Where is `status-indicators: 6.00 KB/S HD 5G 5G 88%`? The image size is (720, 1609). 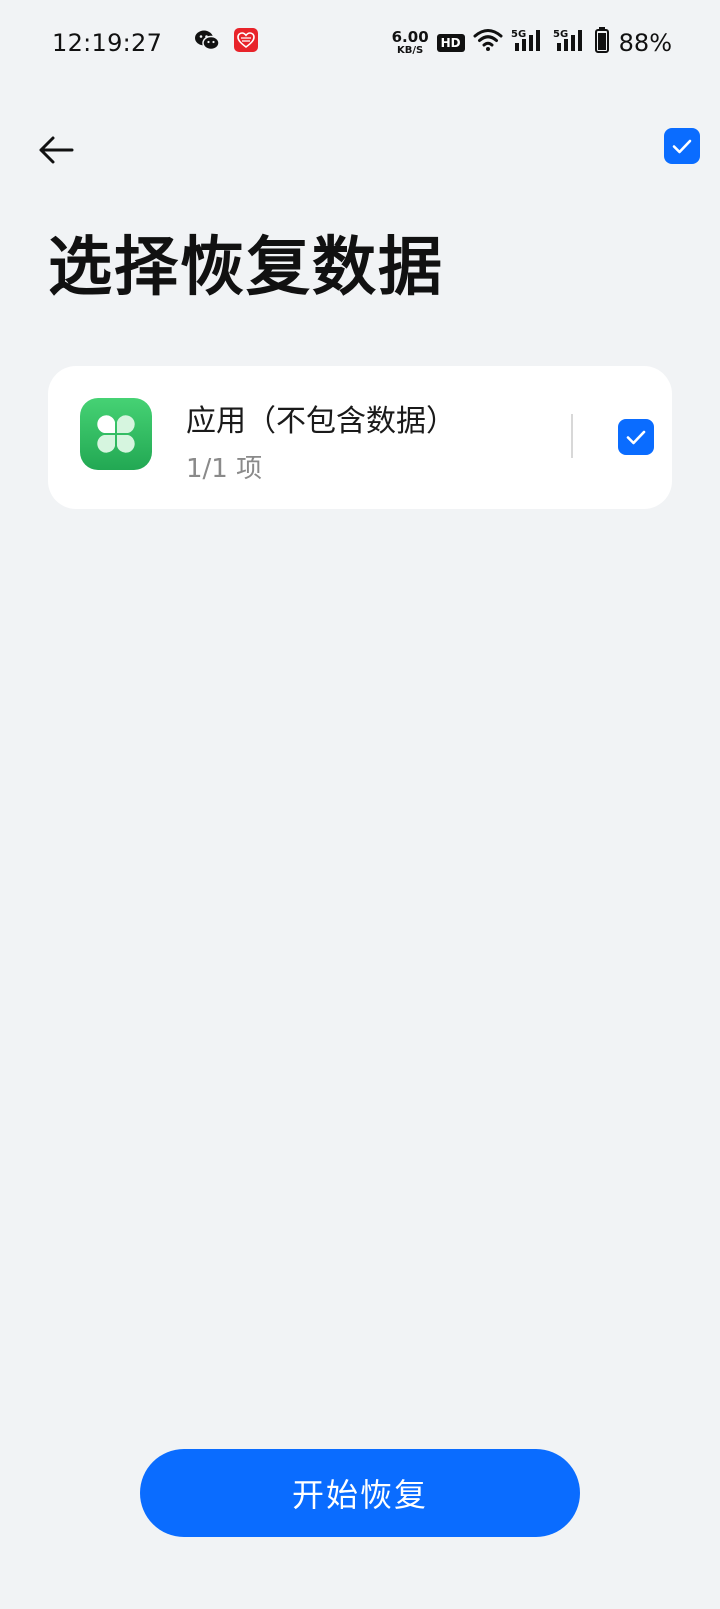
status-indicators: 6.00 KB/S HD 5G 5G 88% is located at coordinates (532, 43).